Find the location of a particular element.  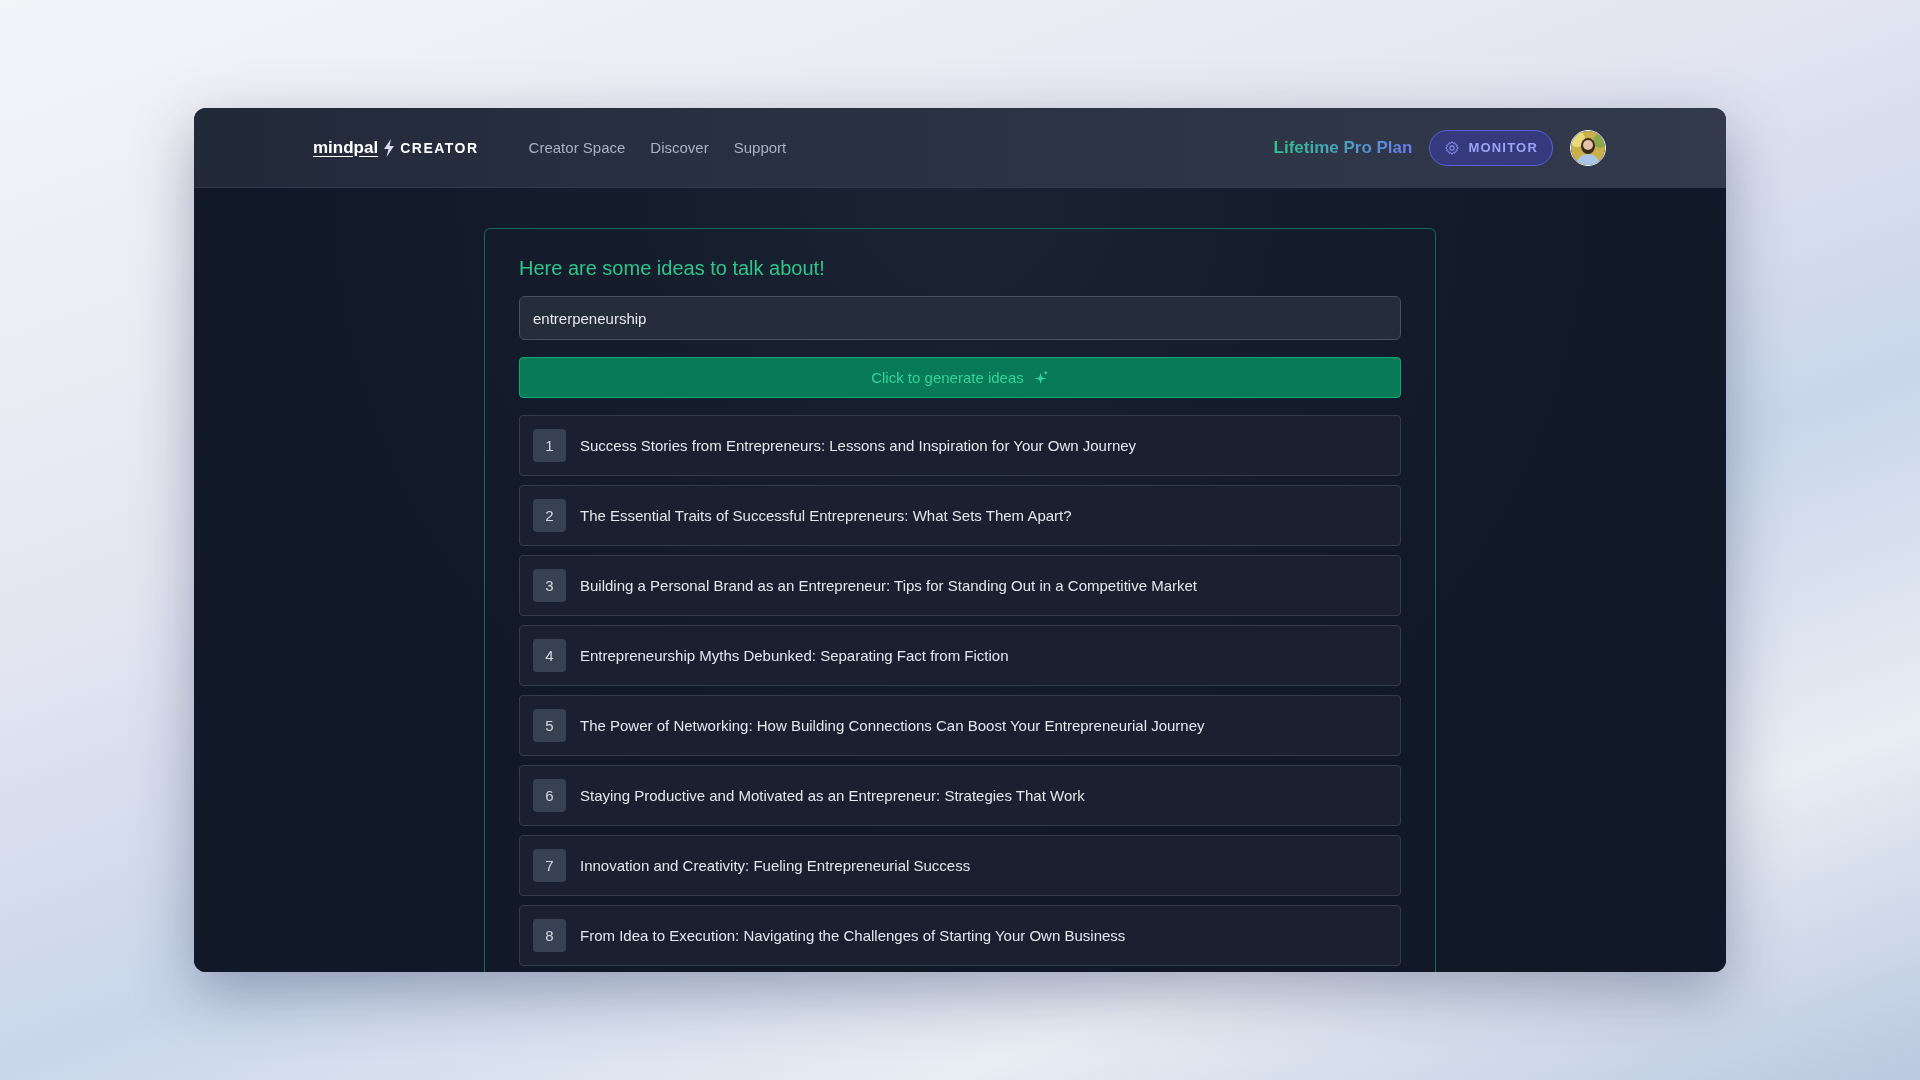

idea-text: The Essential Traits of Successful Entrepreneurs: What Sets Them Apart? is located at coordinates (826, 515).